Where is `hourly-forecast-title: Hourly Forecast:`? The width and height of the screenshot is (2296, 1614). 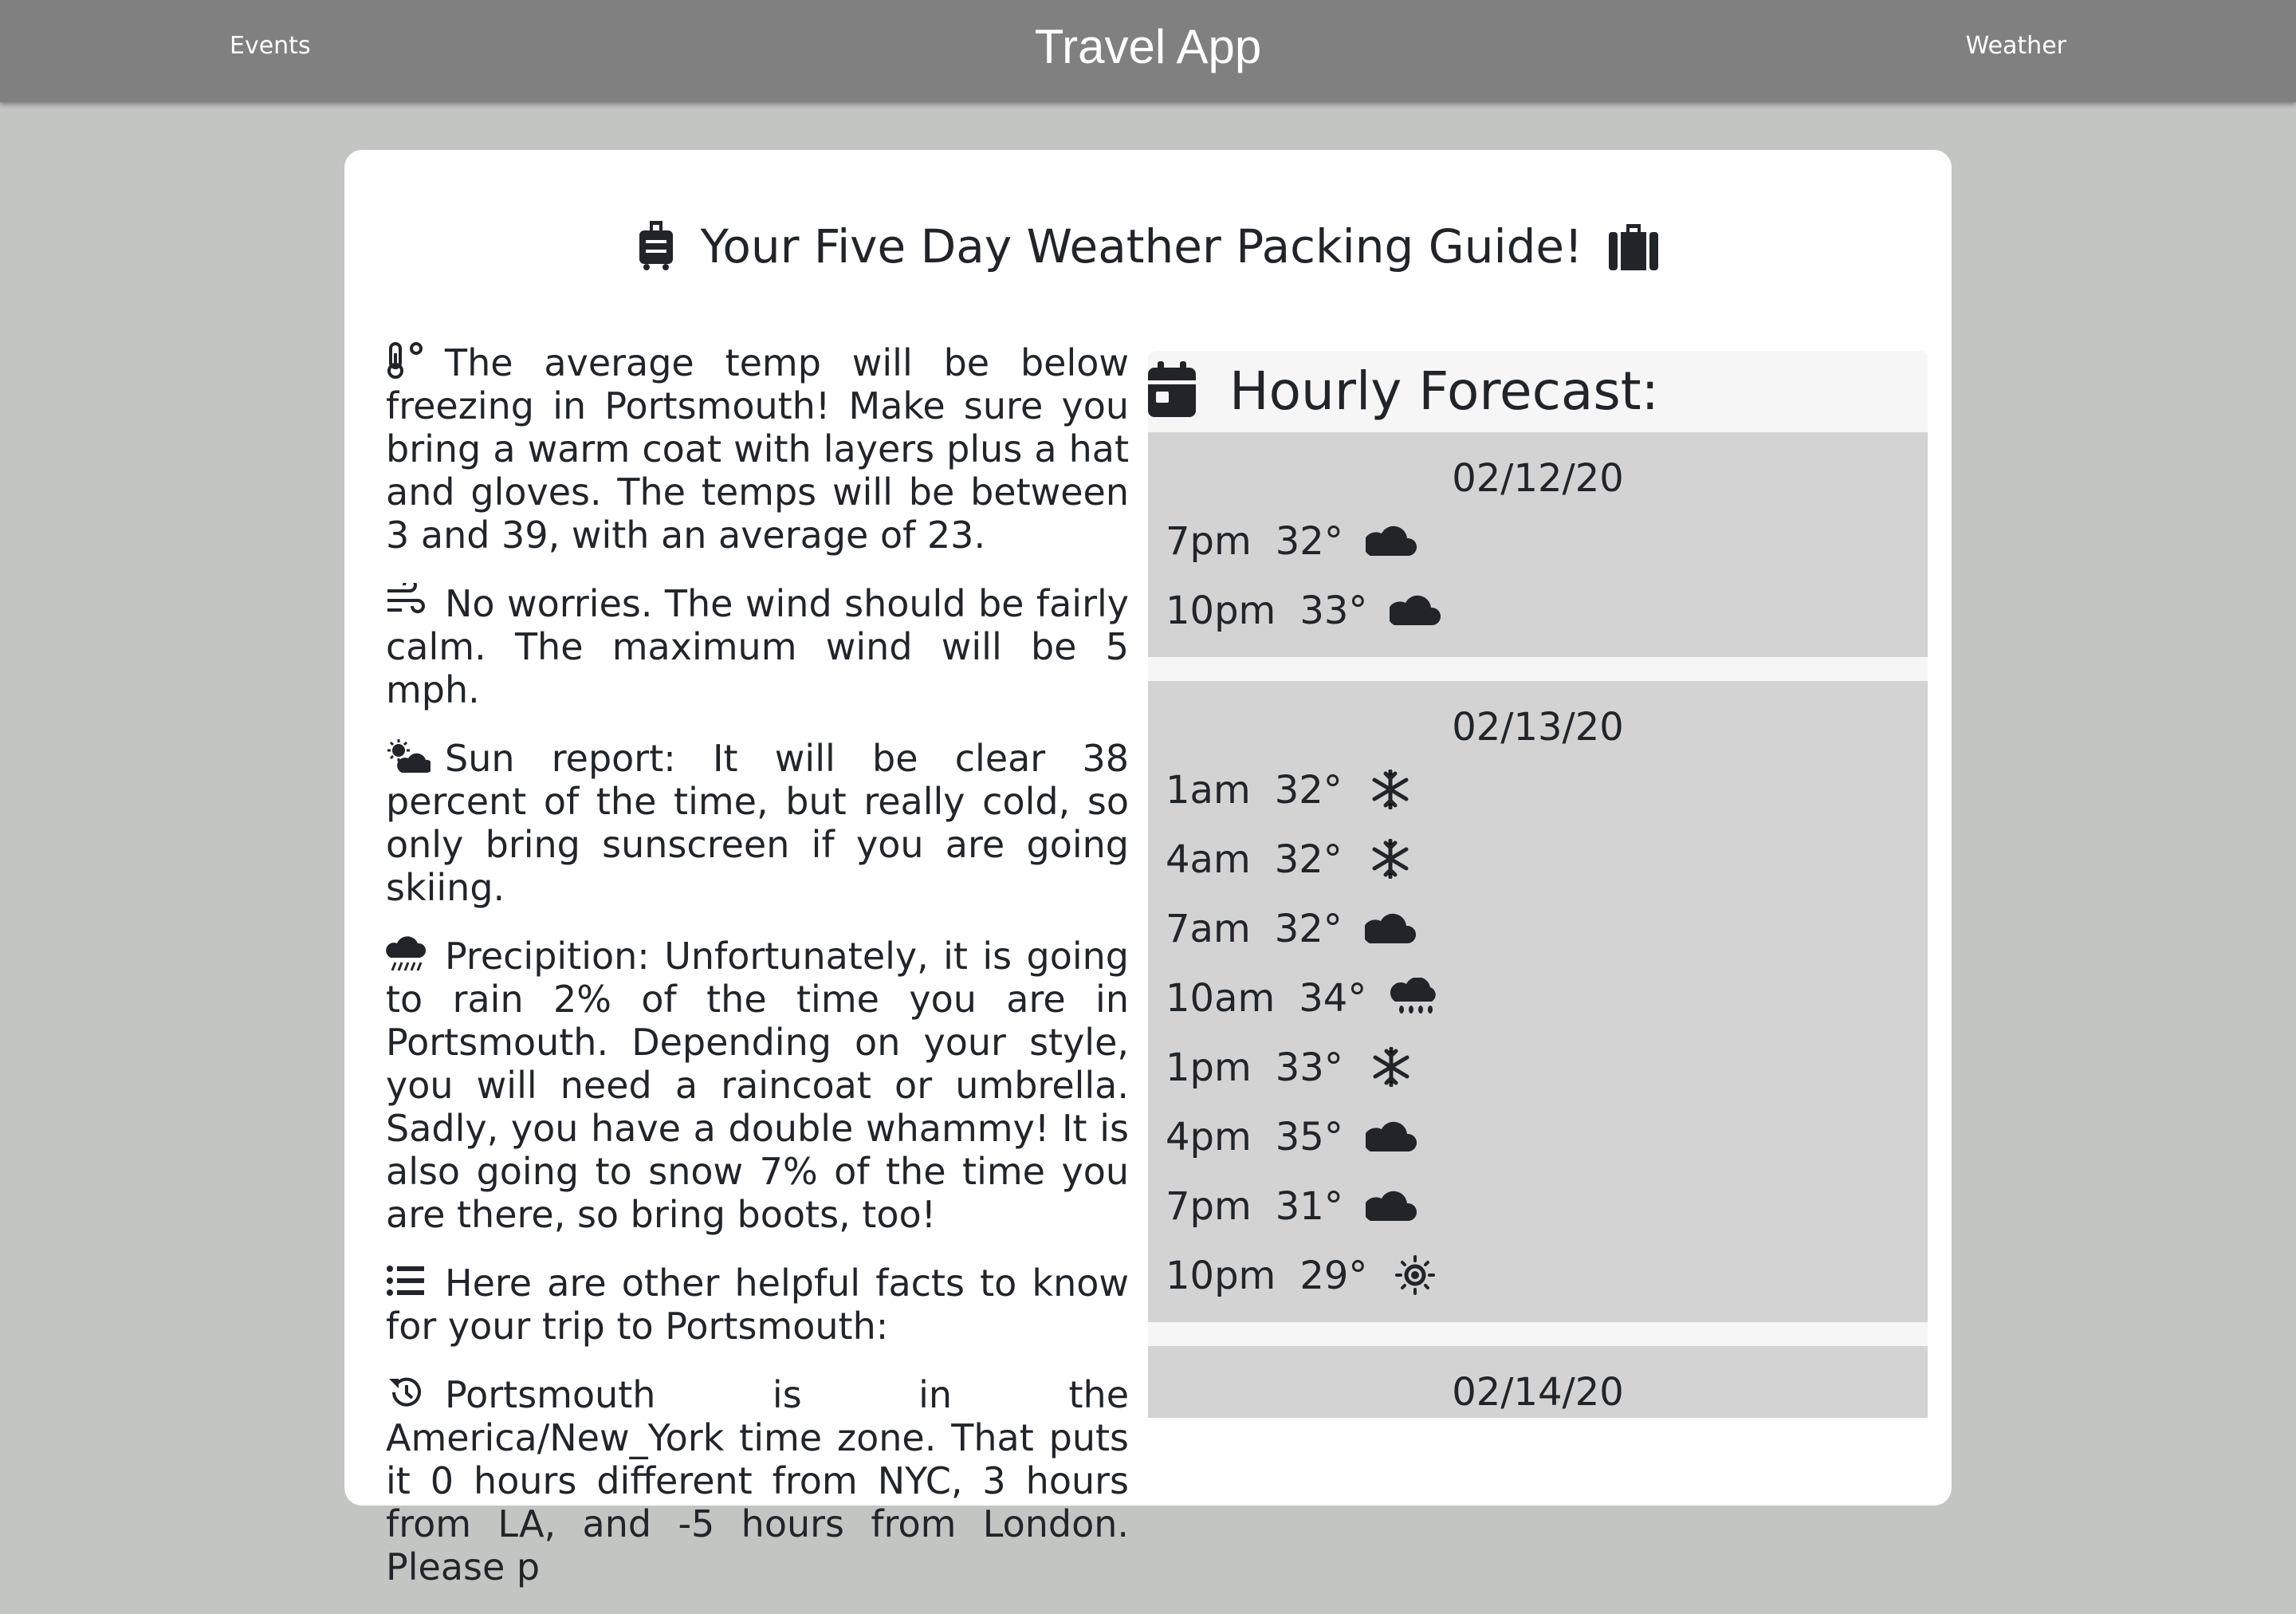 hourly-forecast-title: Hourly Forecast: is located at coordinates (1444, 391).